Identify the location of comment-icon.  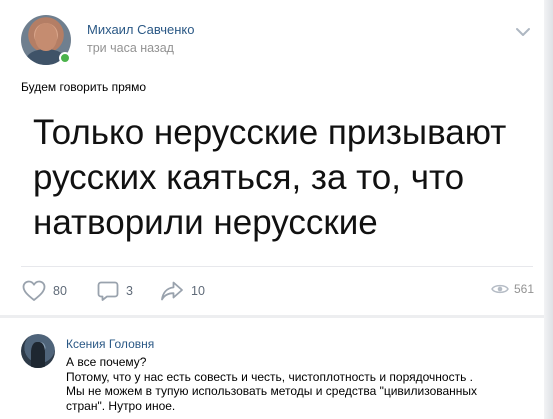
(108, 291).